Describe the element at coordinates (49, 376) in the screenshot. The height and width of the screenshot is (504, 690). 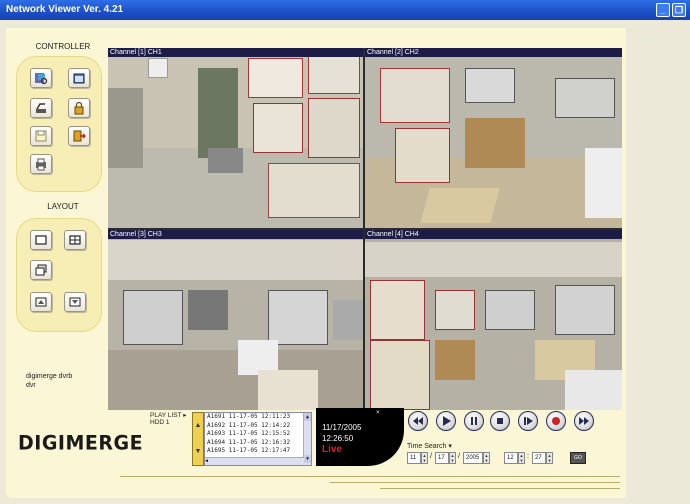
I see `site-name: digimerge dvrb` at that location.